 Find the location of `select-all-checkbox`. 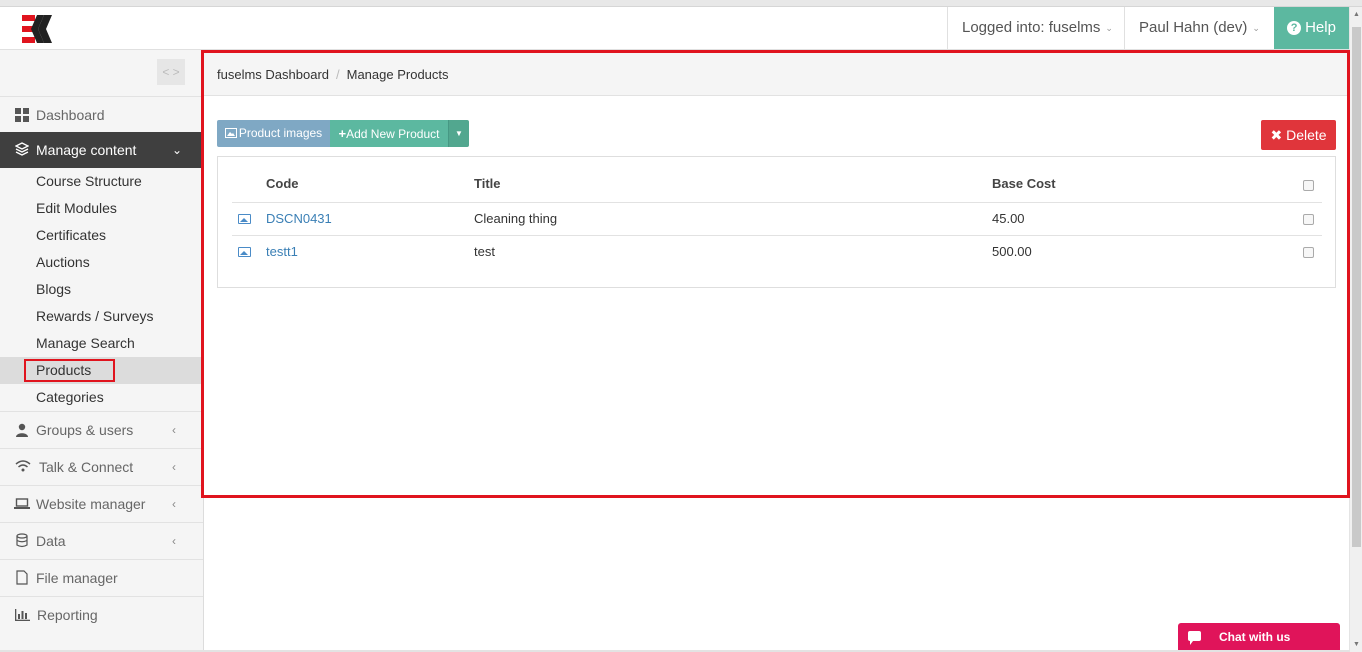

select-all-checkbox is located at coordinates (1308, 185).